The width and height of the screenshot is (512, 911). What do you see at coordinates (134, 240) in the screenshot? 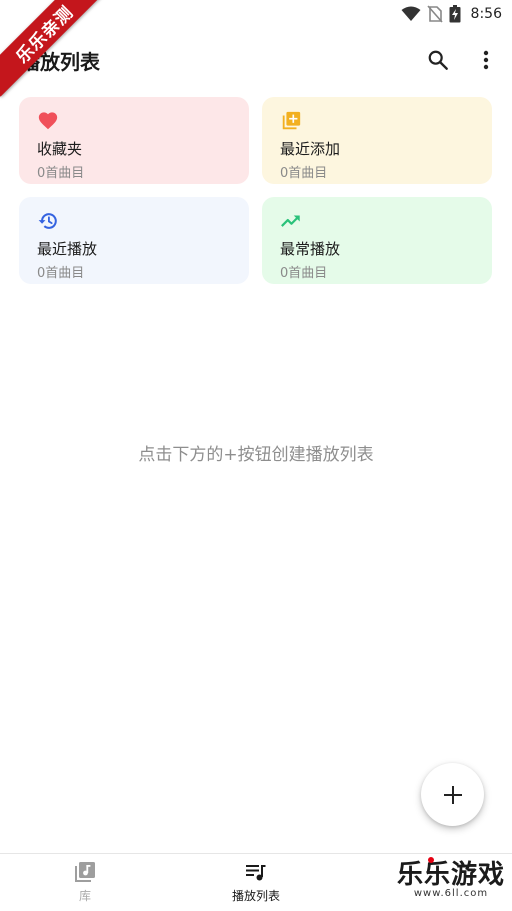
I see `card-recently-played: 最近播放 0首曲目` at bounding box center [134, 240].